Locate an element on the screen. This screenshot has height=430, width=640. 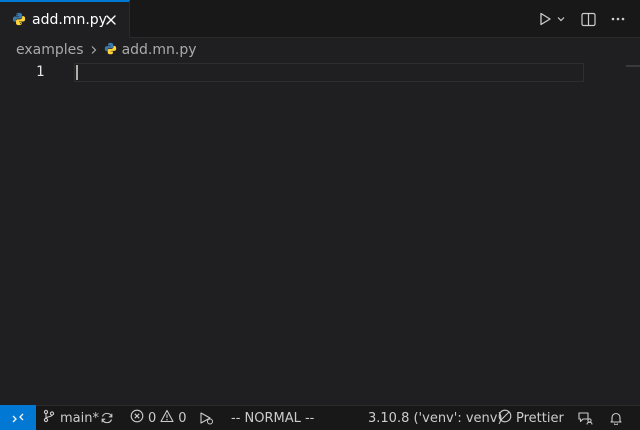
debug-icon is located at coordinates (206, 418).